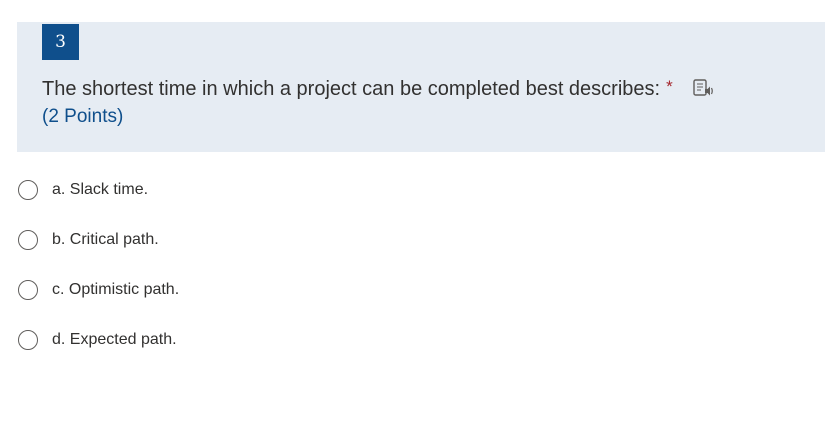  Describe the element at coordinates (114, 339) in the screenshot. I see `option-label: d. Expected path.` at that location.